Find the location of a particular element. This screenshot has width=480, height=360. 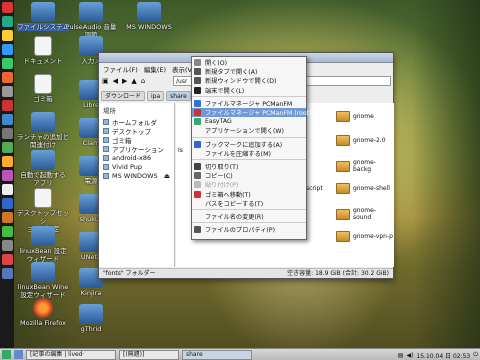

desktop-icon-pulseaudio: PulseAudio 音量 調節 is located at coordinates (91, 20).